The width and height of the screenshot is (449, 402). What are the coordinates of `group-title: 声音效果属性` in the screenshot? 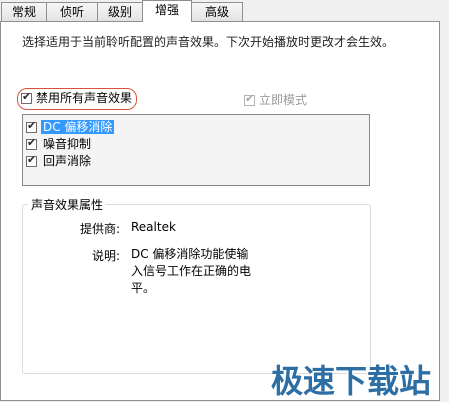 It's located at (67, 204).